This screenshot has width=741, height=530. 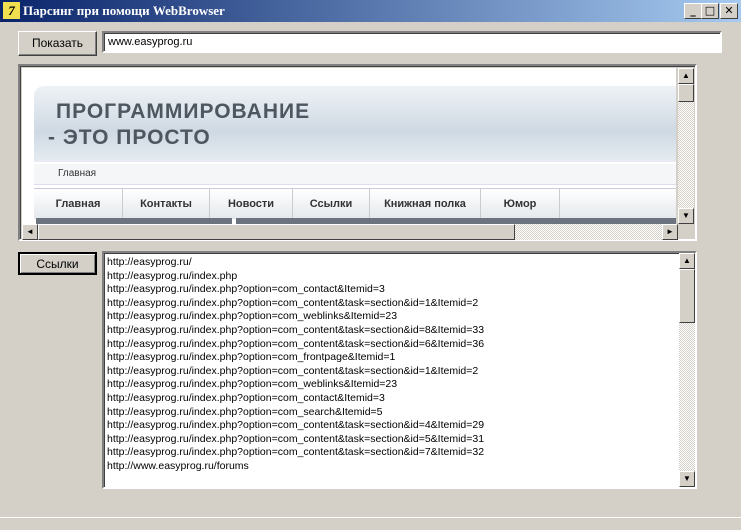 What do you see at coordinates (370, 11) in the screenshot?
I see `title-bar: 7 Парсинг при помощи WebBrowser _ □ ✕` at bounding box center [370, 11].